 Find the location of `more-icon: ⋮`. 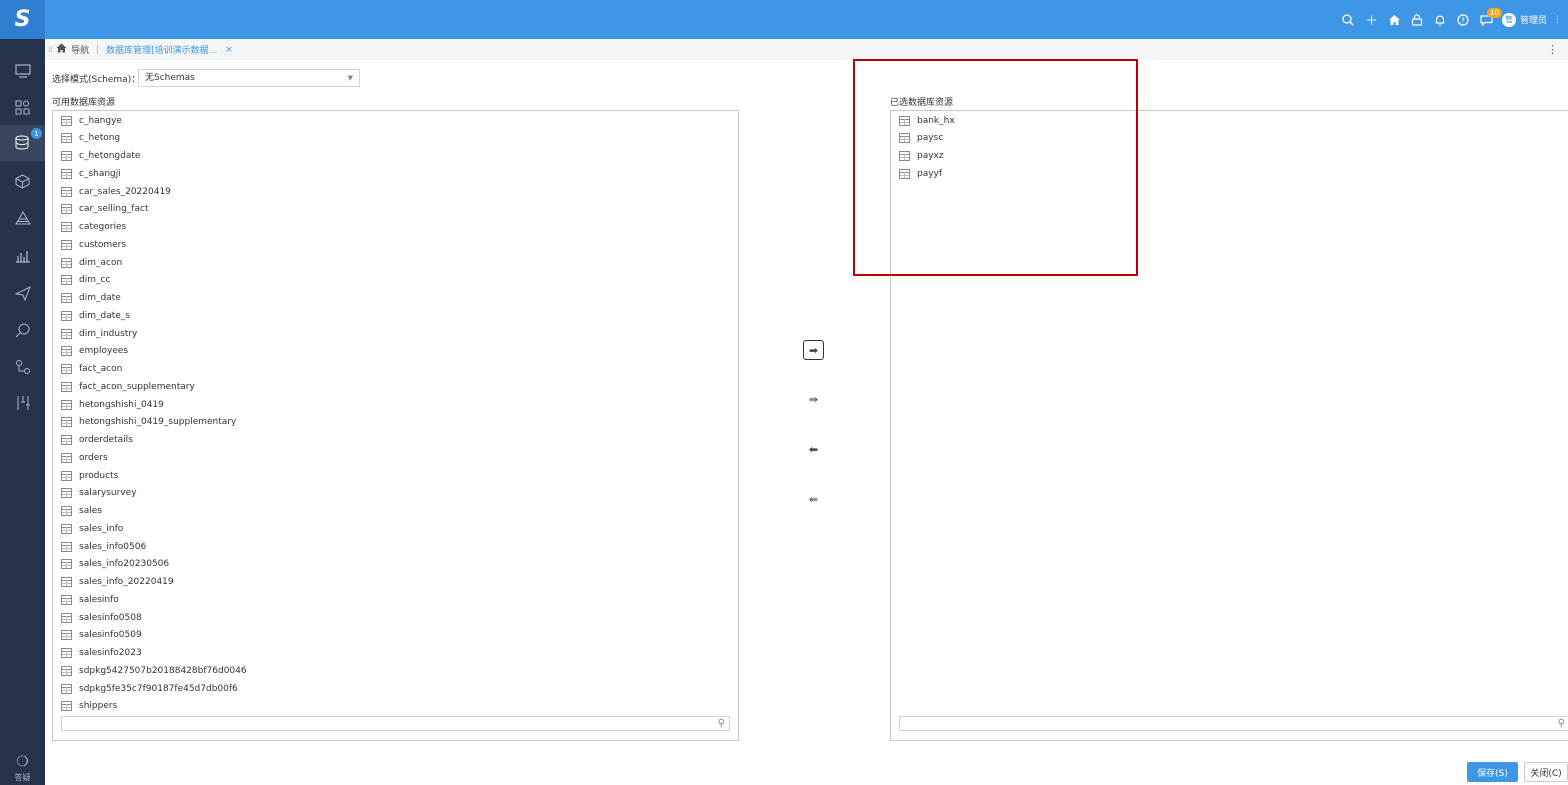

more-icon: ⋮ is located at coordinates (1552, 49).